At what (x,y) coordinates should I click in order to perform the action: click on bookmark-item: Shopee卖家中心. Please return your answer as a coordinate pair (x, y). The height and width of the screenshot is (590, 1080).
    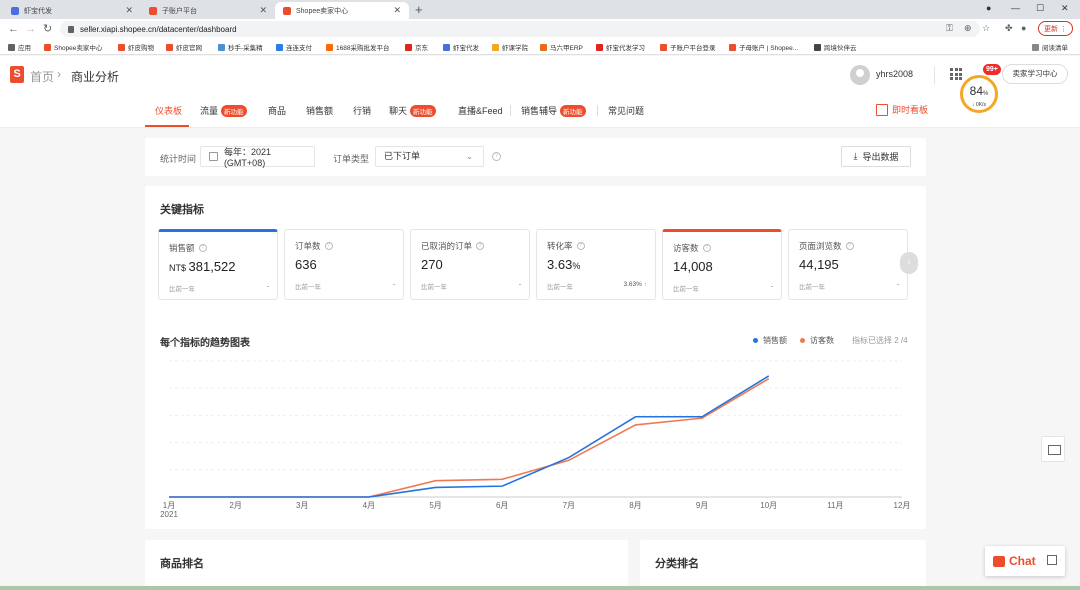
    Looking at the image, I should click on (73, 47).